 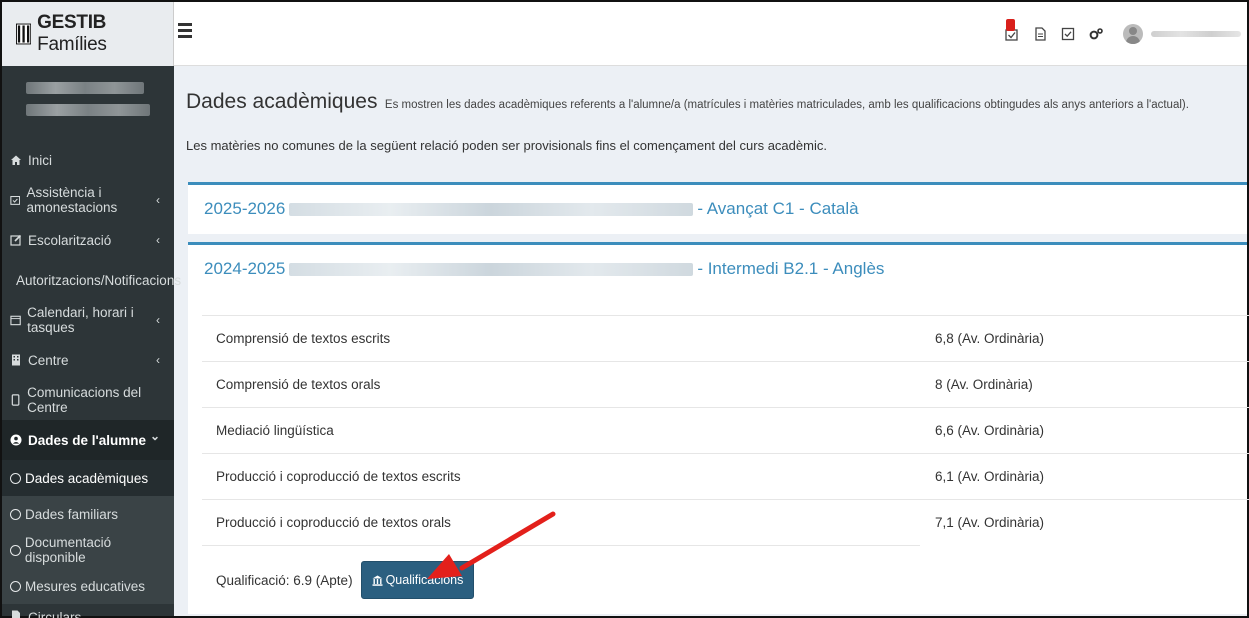 What do you see at coordinates (24, 34) in the screenshot?
I see `crest-icon` at bounding box center [24, 34].